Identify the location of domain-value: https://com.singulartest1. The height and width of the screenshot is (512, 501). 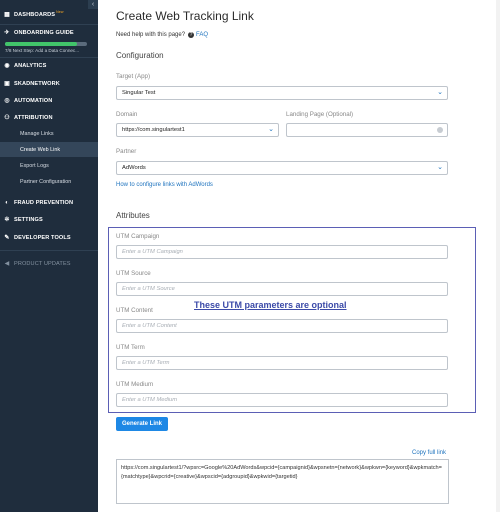
(153, 130).